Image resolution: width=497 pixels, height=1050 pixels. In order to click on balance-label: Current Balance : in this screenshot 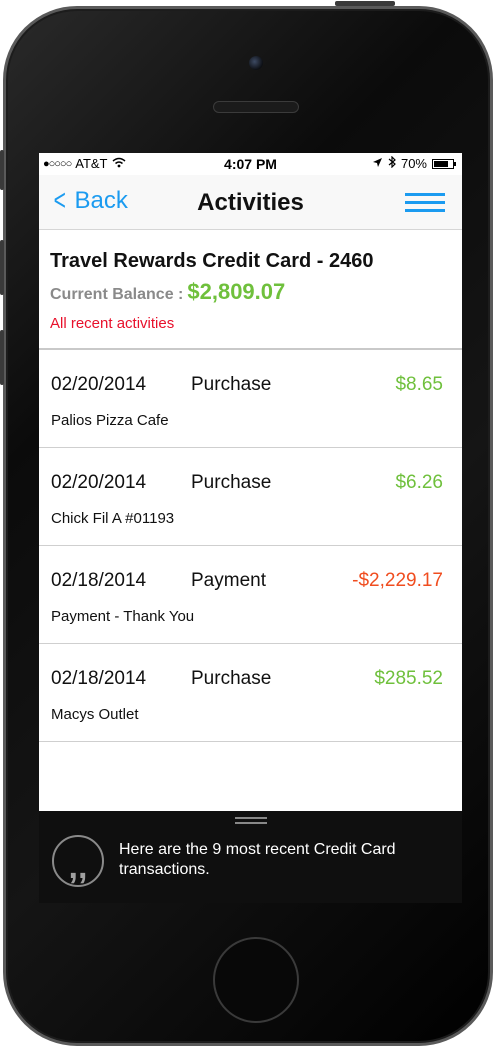, I will do `click(117, 294)`.